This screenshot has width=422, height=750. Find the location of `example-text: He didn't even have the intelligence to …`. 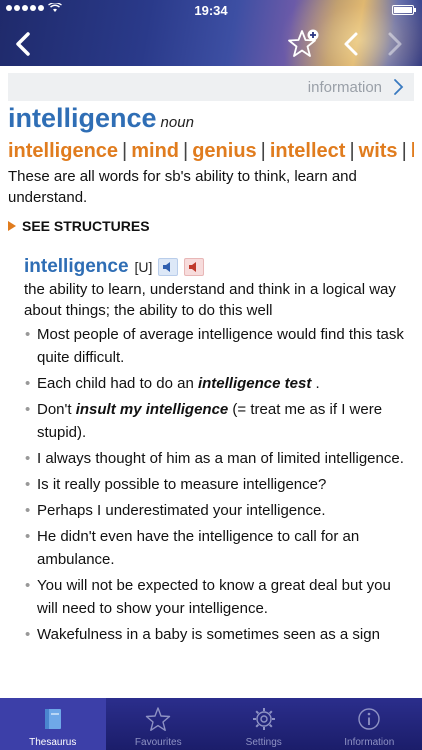

example-text: He didn't even have the intelligence to … is located at coordinates (198, 548).